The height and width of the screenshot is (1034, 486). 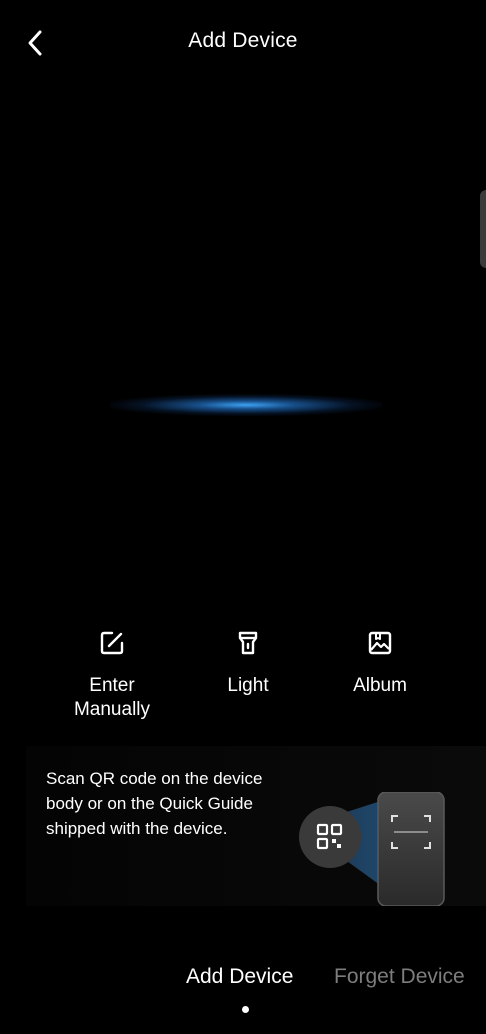 I want to click on edit-icon, so click(x=112, y=643).